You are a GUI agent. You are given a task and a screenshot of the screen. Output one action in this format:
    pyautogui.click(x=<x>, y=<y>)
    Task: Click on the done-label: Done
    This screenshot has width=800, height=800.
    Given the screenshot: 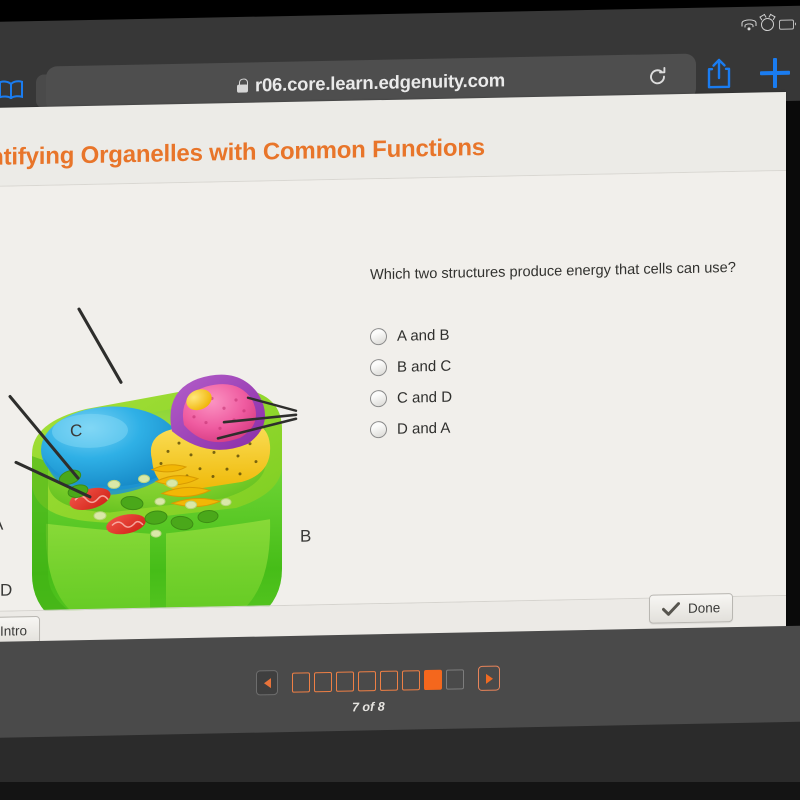 What is the action you would take?
    pyautogui.click(x=704, y=608)
    